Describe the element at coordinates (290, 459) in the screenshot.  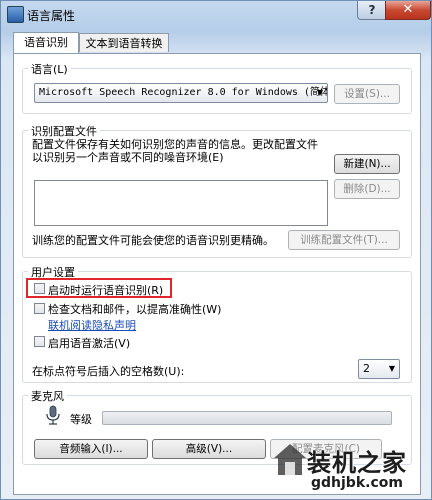
I see `house-logo-icon` at that location.